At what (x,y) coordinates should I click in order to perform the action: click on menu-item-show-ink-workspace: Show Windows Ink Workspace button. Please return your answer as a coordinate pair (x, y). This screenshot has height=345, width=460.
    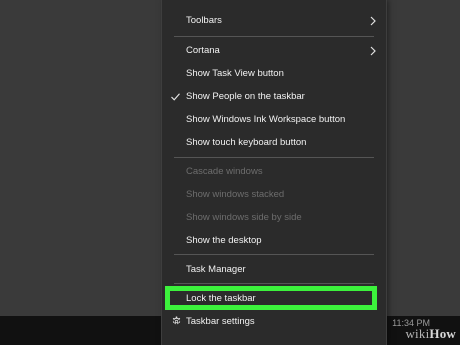
    Looking at the image, I should click on (274, 119).